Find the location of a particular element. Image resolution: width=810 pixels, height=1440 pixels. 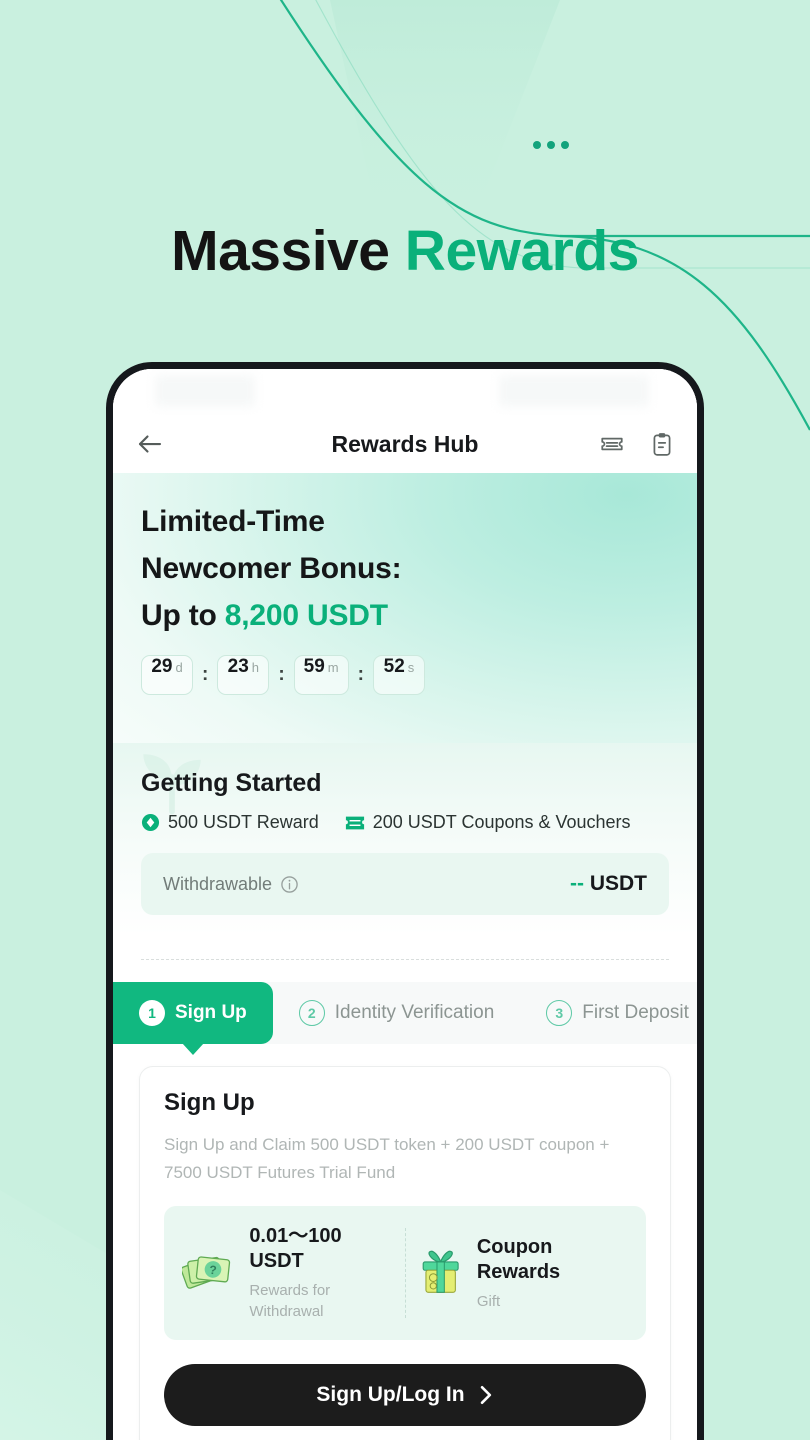

countdown-minutes: 59 m is located at coordinates (321, 675).